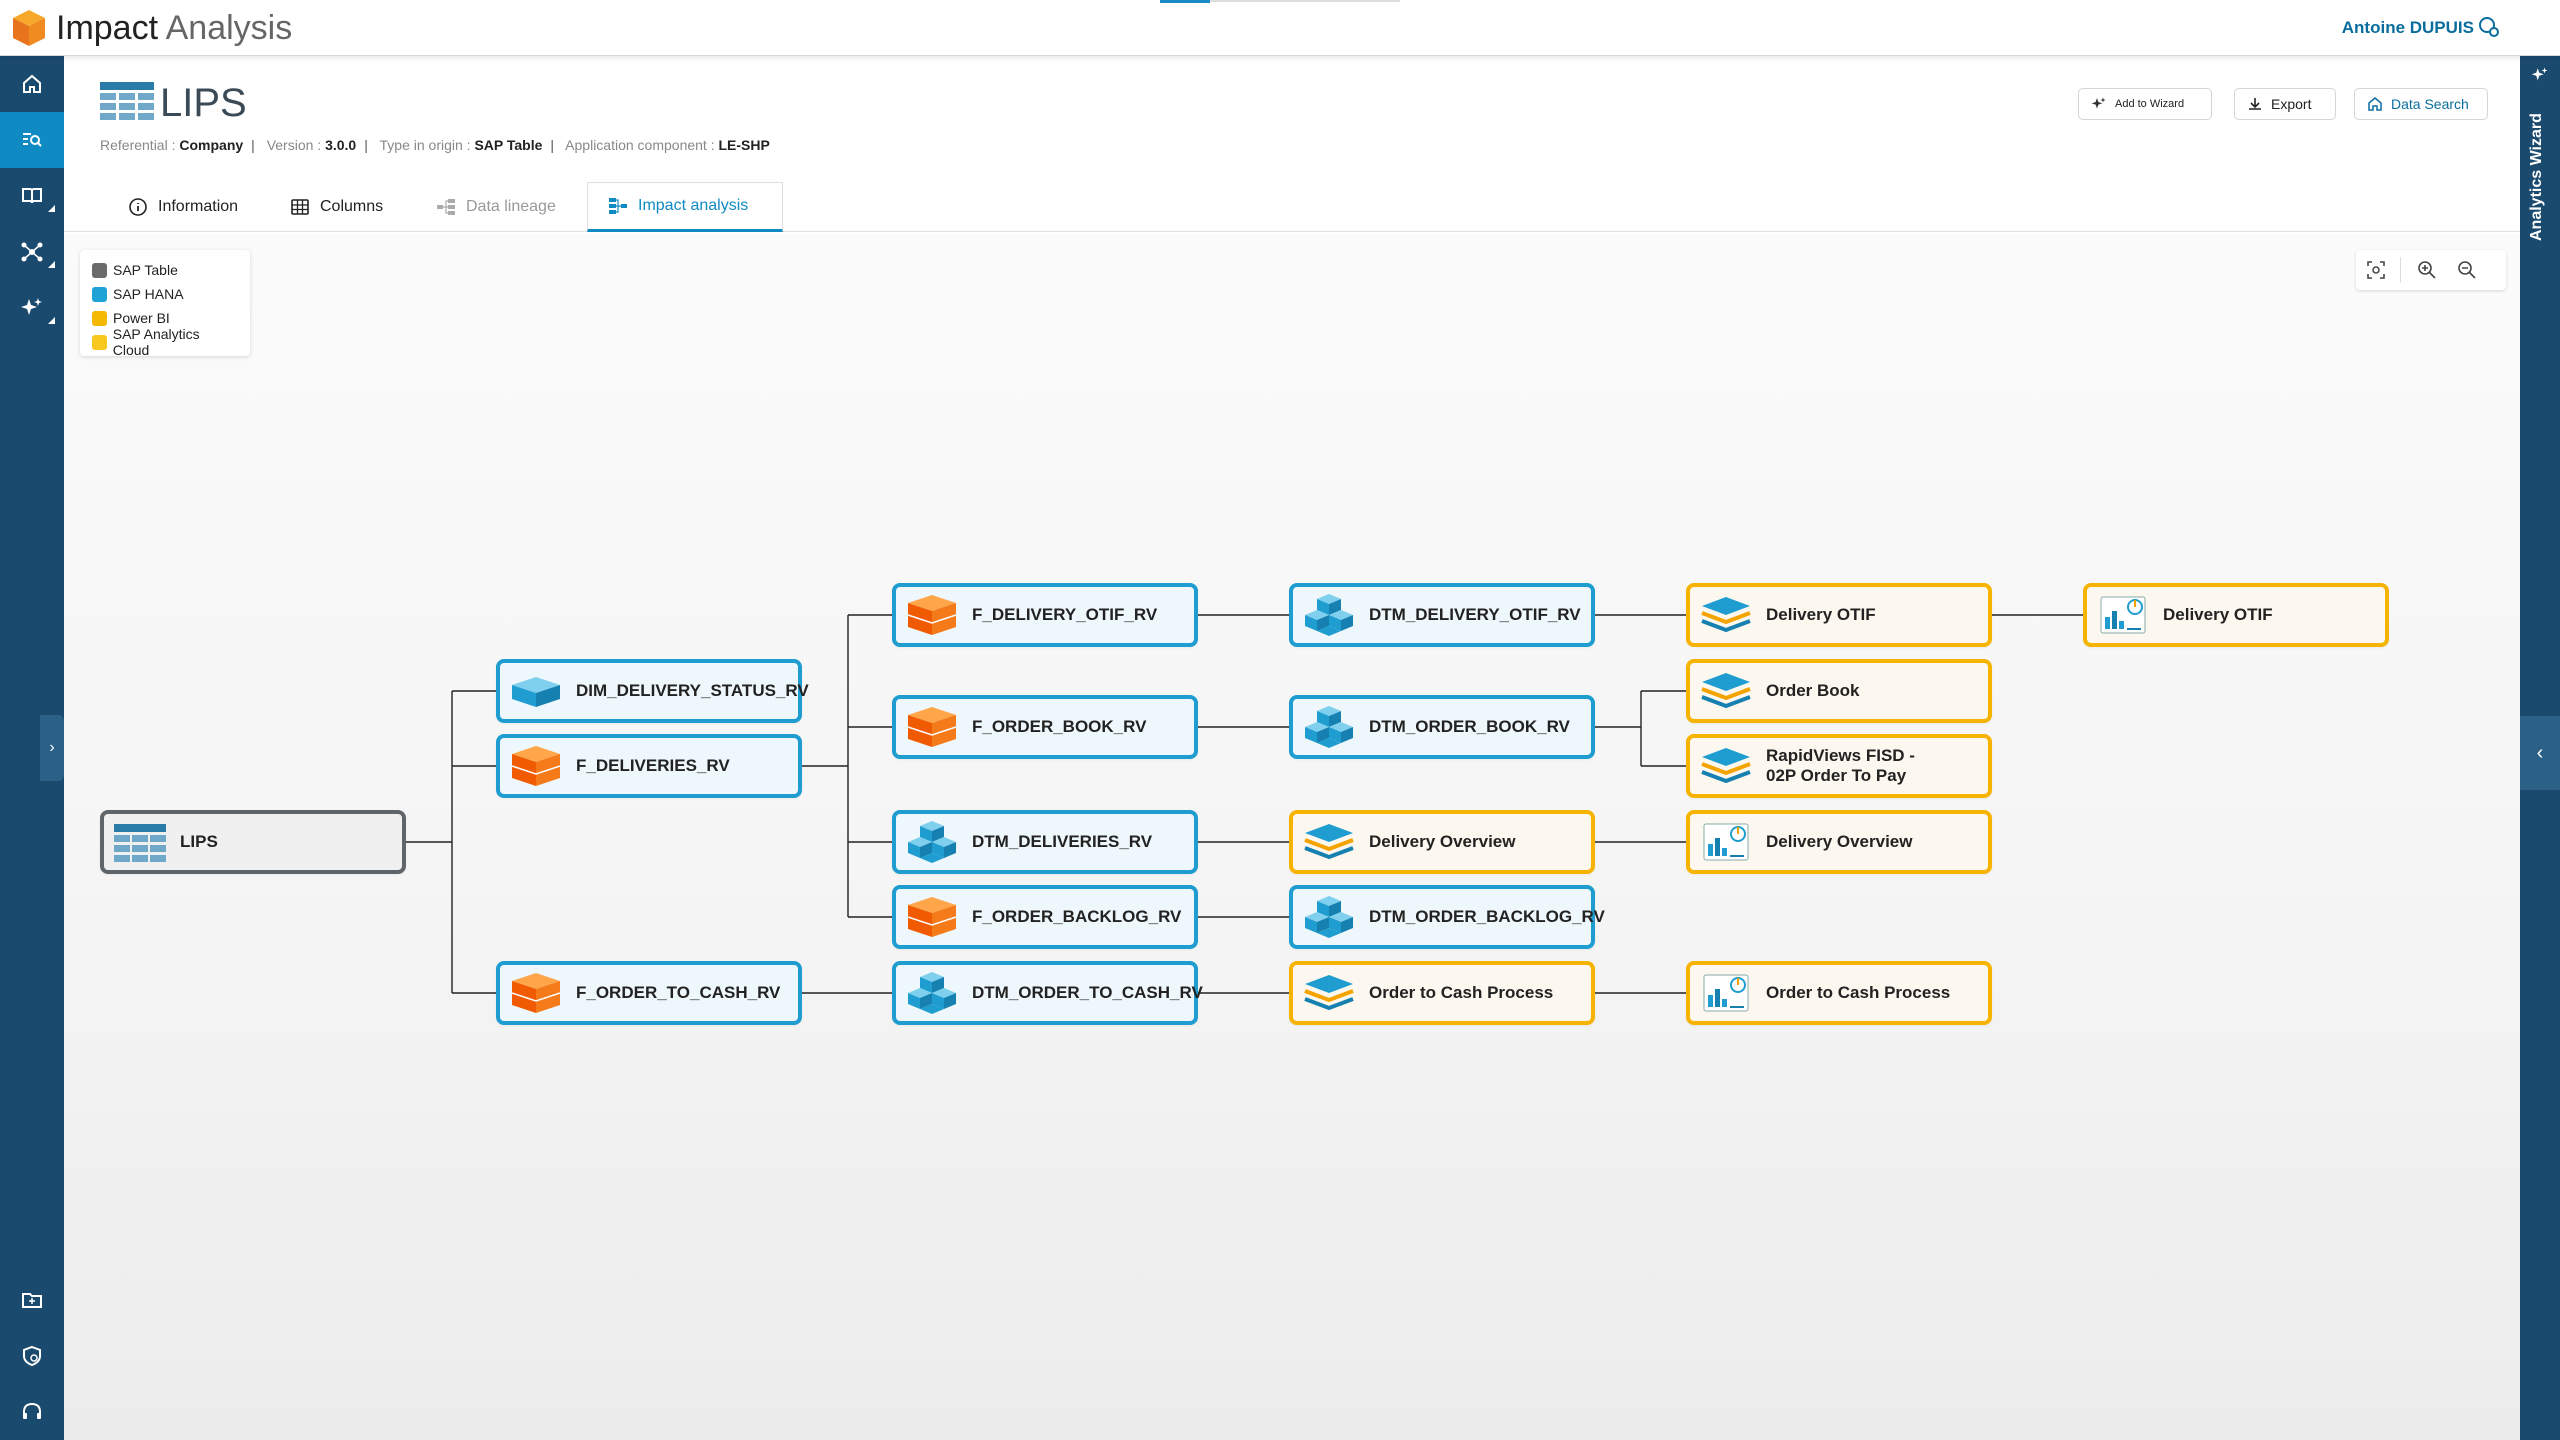 This screenshot has height=1440, width=2560. What do you see at coordinates (145, 270) in the screenshot?
I see `legend-label: SAP Table` at bounding box center [145, 270].